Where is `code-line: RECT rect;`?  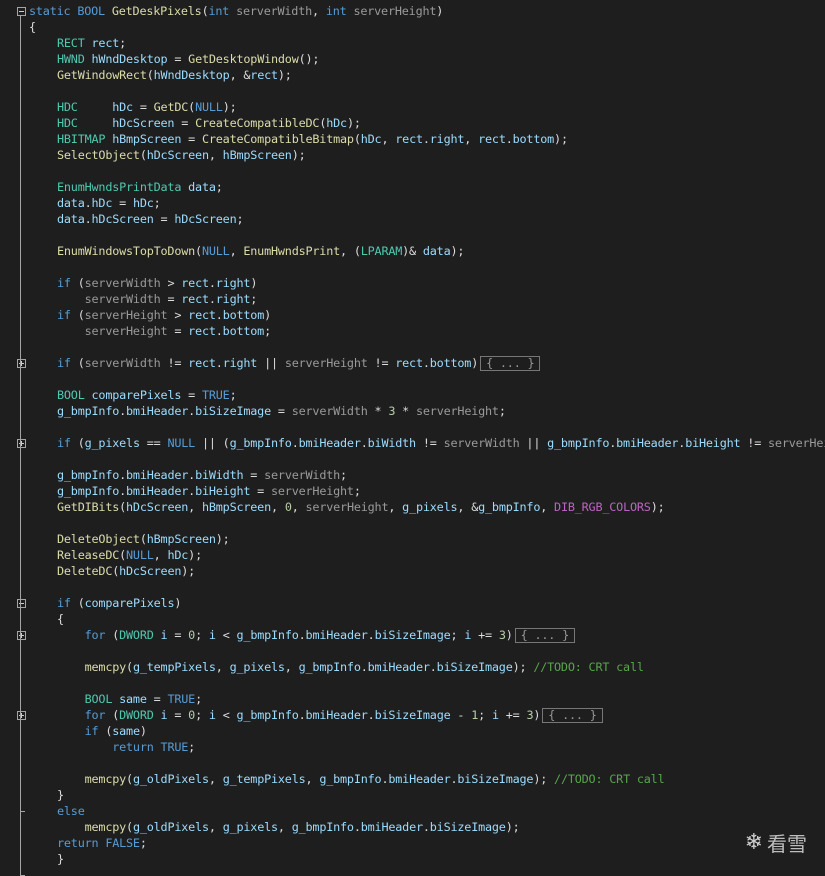 code-line: RECT rect; is located at coordinates (412, 43).